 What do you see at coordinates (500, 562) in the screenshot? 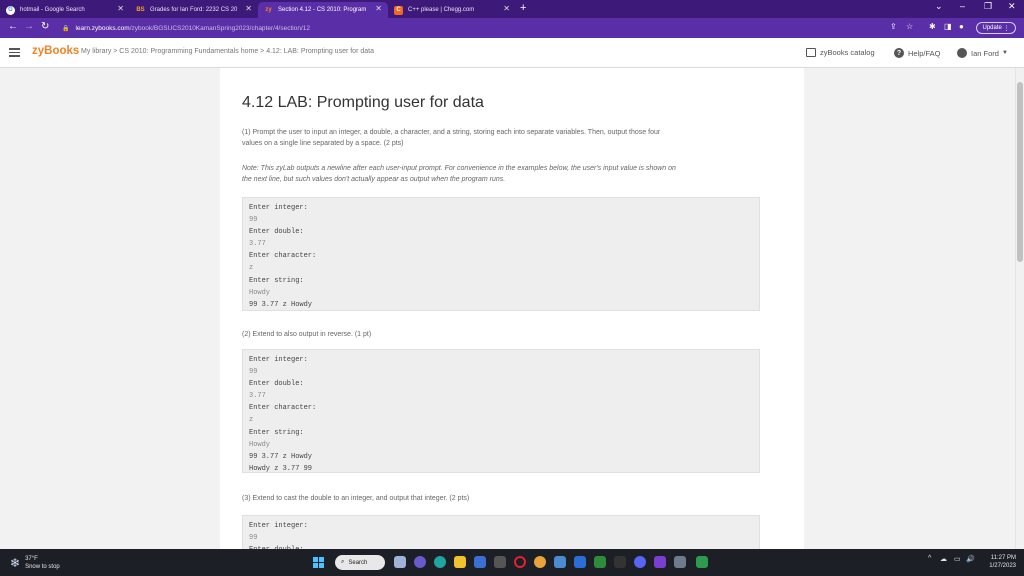
I see `calculator-icon` at bounding box center [500, 562].